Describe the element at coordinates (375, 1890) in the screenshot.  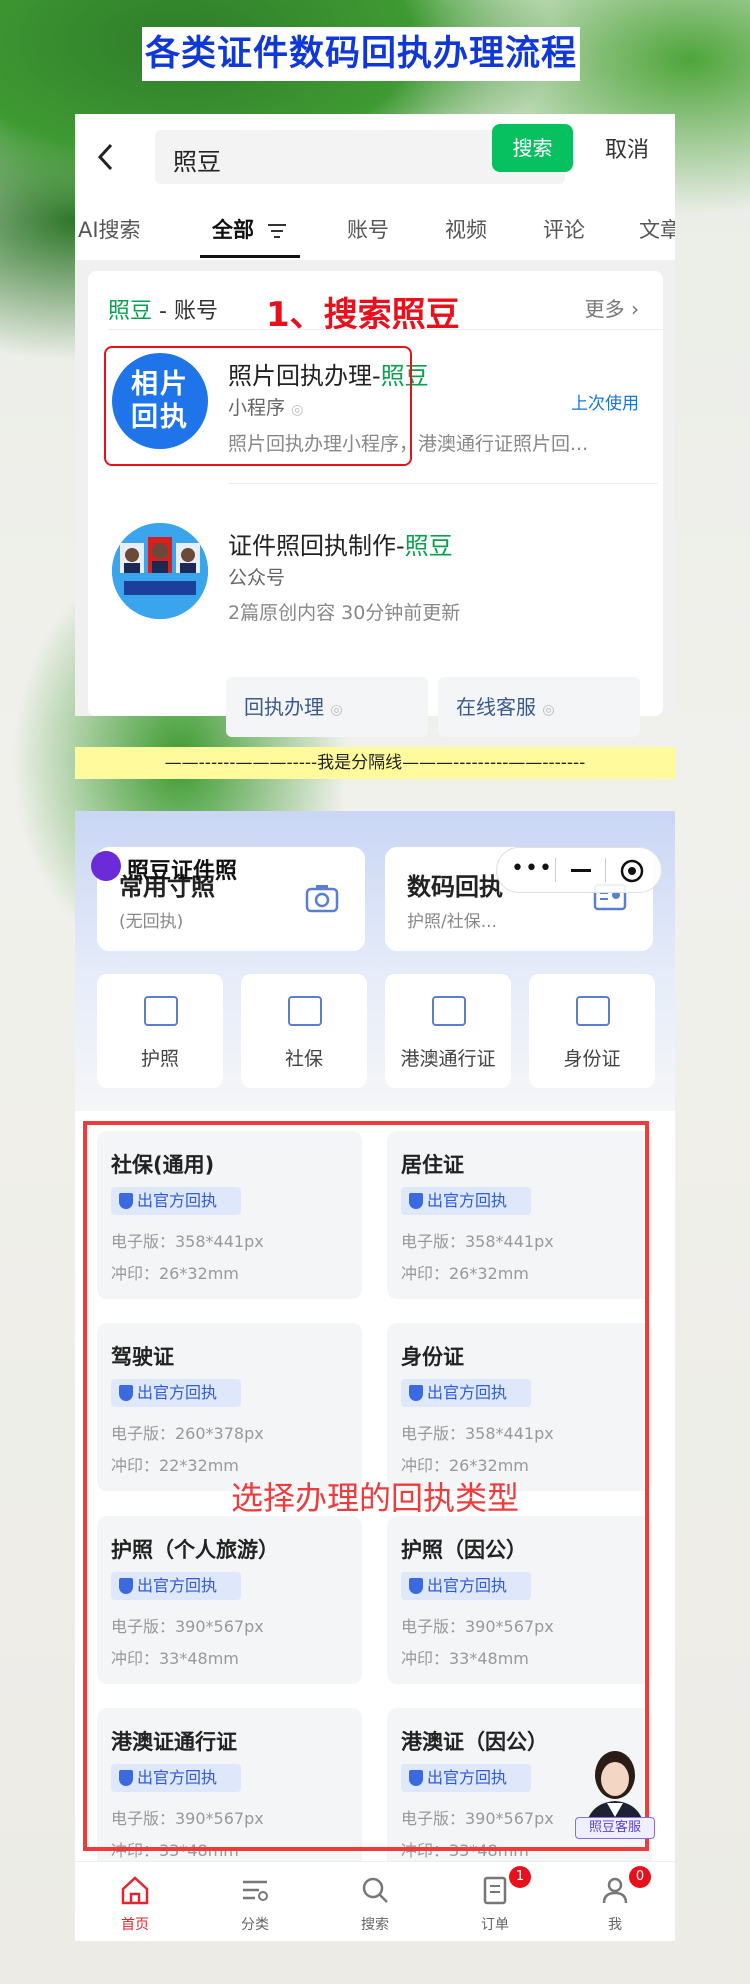
I see `search-icon` at that location.